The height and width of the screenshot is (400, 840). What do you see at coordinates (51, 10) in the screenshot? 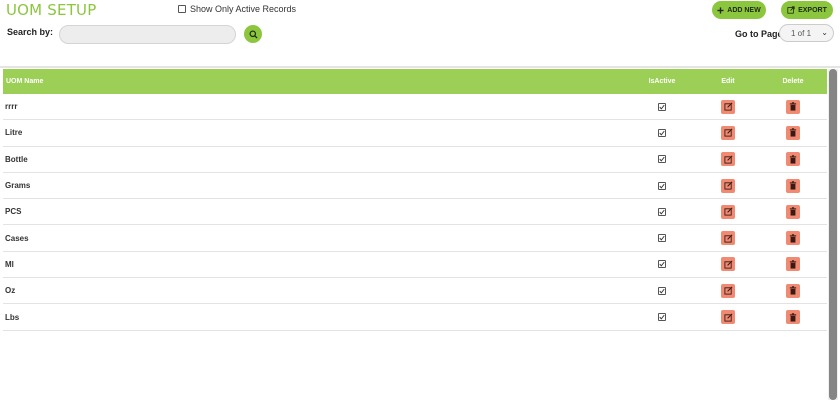
I see `page-title: UOM SETUP` at bounding box center [51, 10].